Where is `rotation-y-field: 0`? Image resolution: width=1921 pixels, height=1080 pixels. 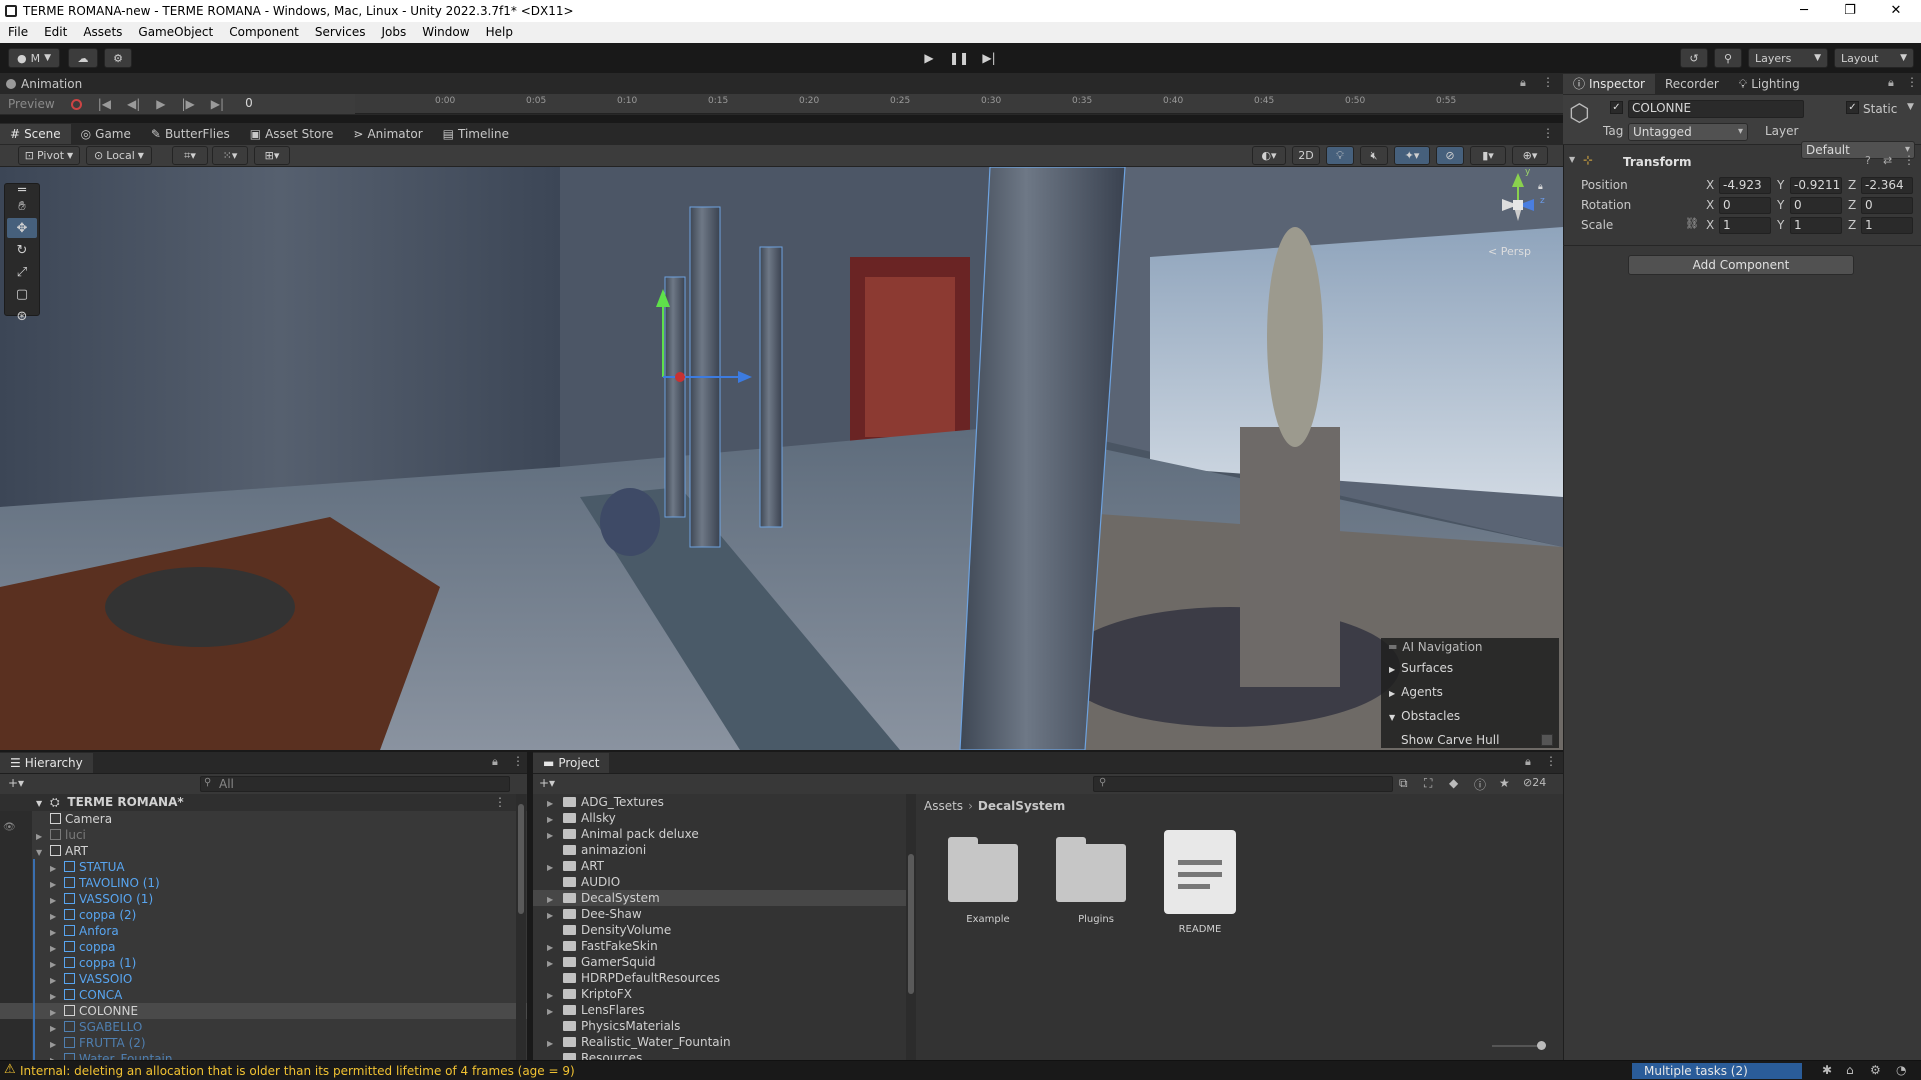 rotation-y-field: 0 is located at coordinates (1816, 205).